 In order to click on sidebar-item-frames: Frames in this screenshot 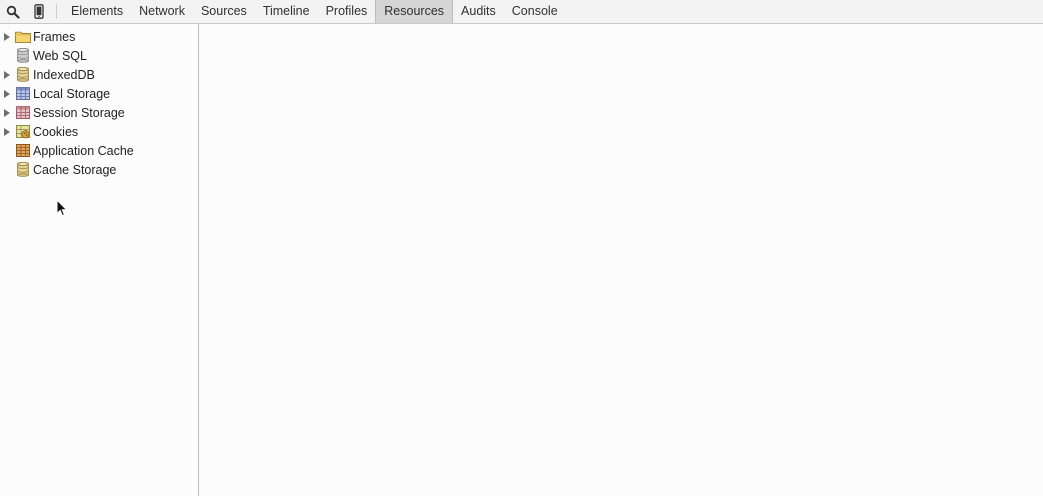, I will do `click(99, 36)`.